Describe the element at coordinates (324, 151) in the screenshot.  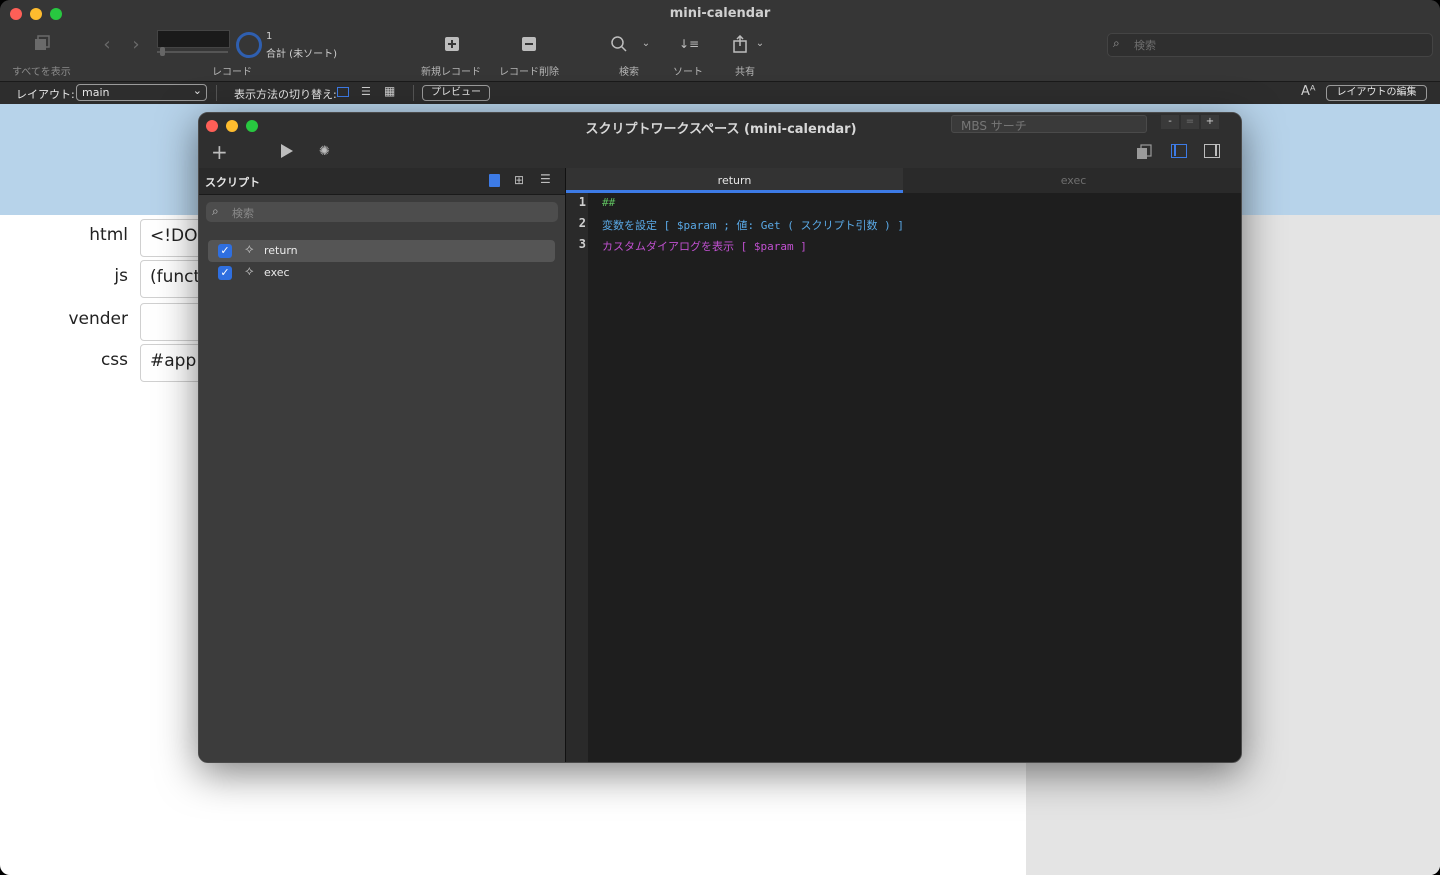
I see `debug-icon: ✺` at that location.